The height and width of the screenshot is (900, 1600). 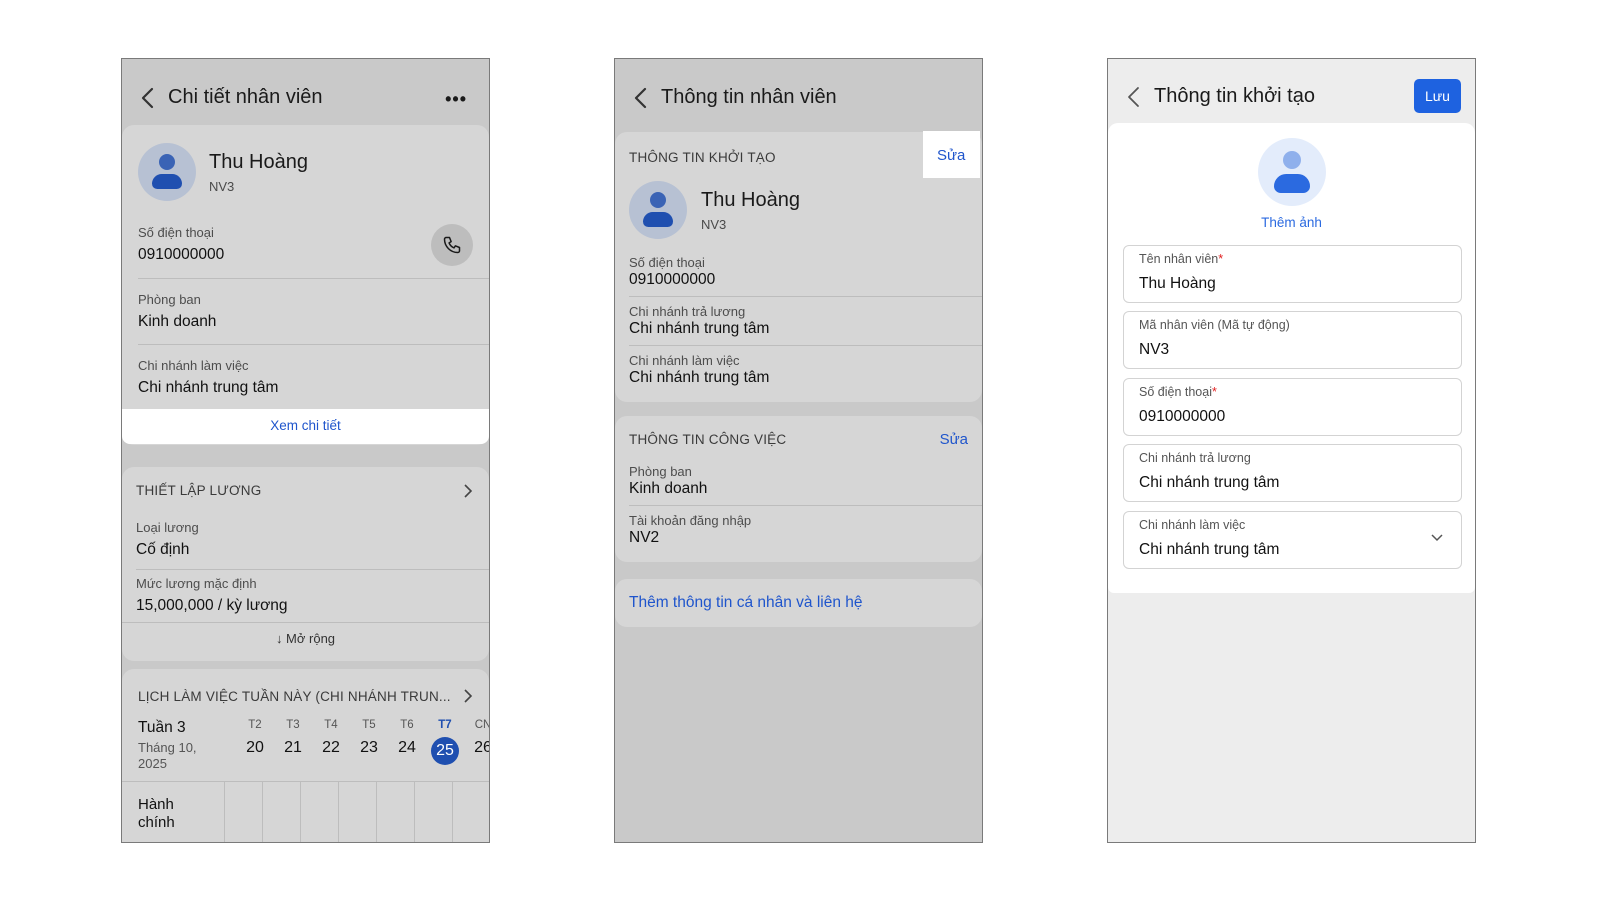 What do you see at coordinates (1234, 96) in the screenshot?
I see `page-title: Thông tin khởi tạo` at bounding box center [1234, 96].